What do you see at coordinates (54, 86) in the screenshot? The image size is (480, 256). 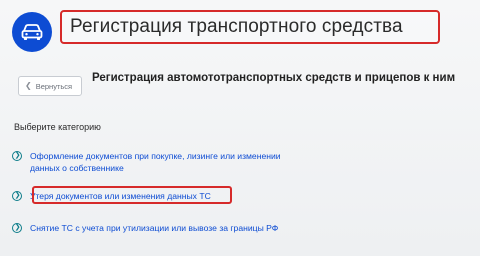 I see `back-button-label: Вернуться` at bounding box center [54, 86].